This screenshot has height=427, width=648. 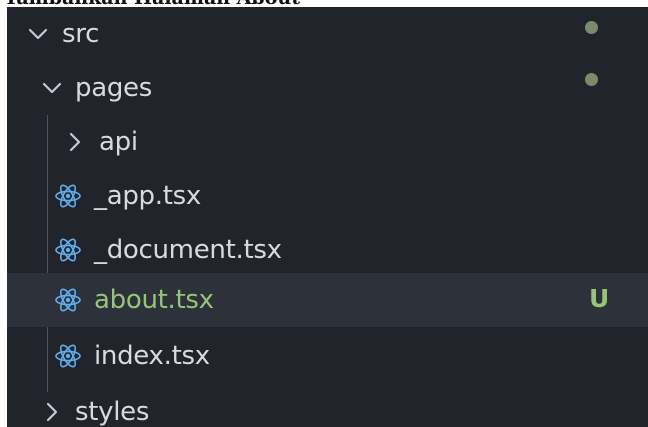 What do you see at coordinates (327, 406) in the screenshot?
I see `folder-row-styles: styles` at bounding box center [327, 406].